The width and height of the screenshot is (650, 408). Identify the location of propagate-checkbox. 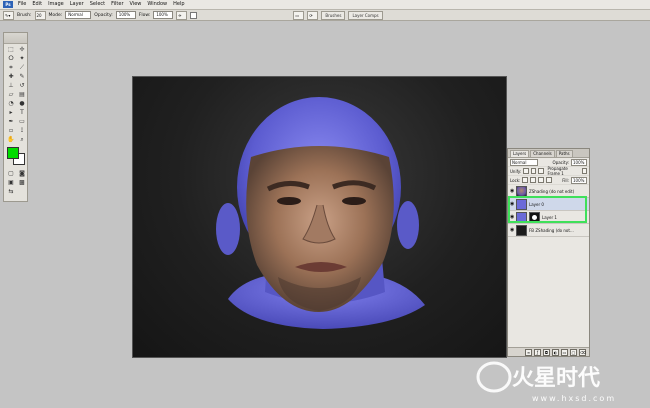
(584, 171).